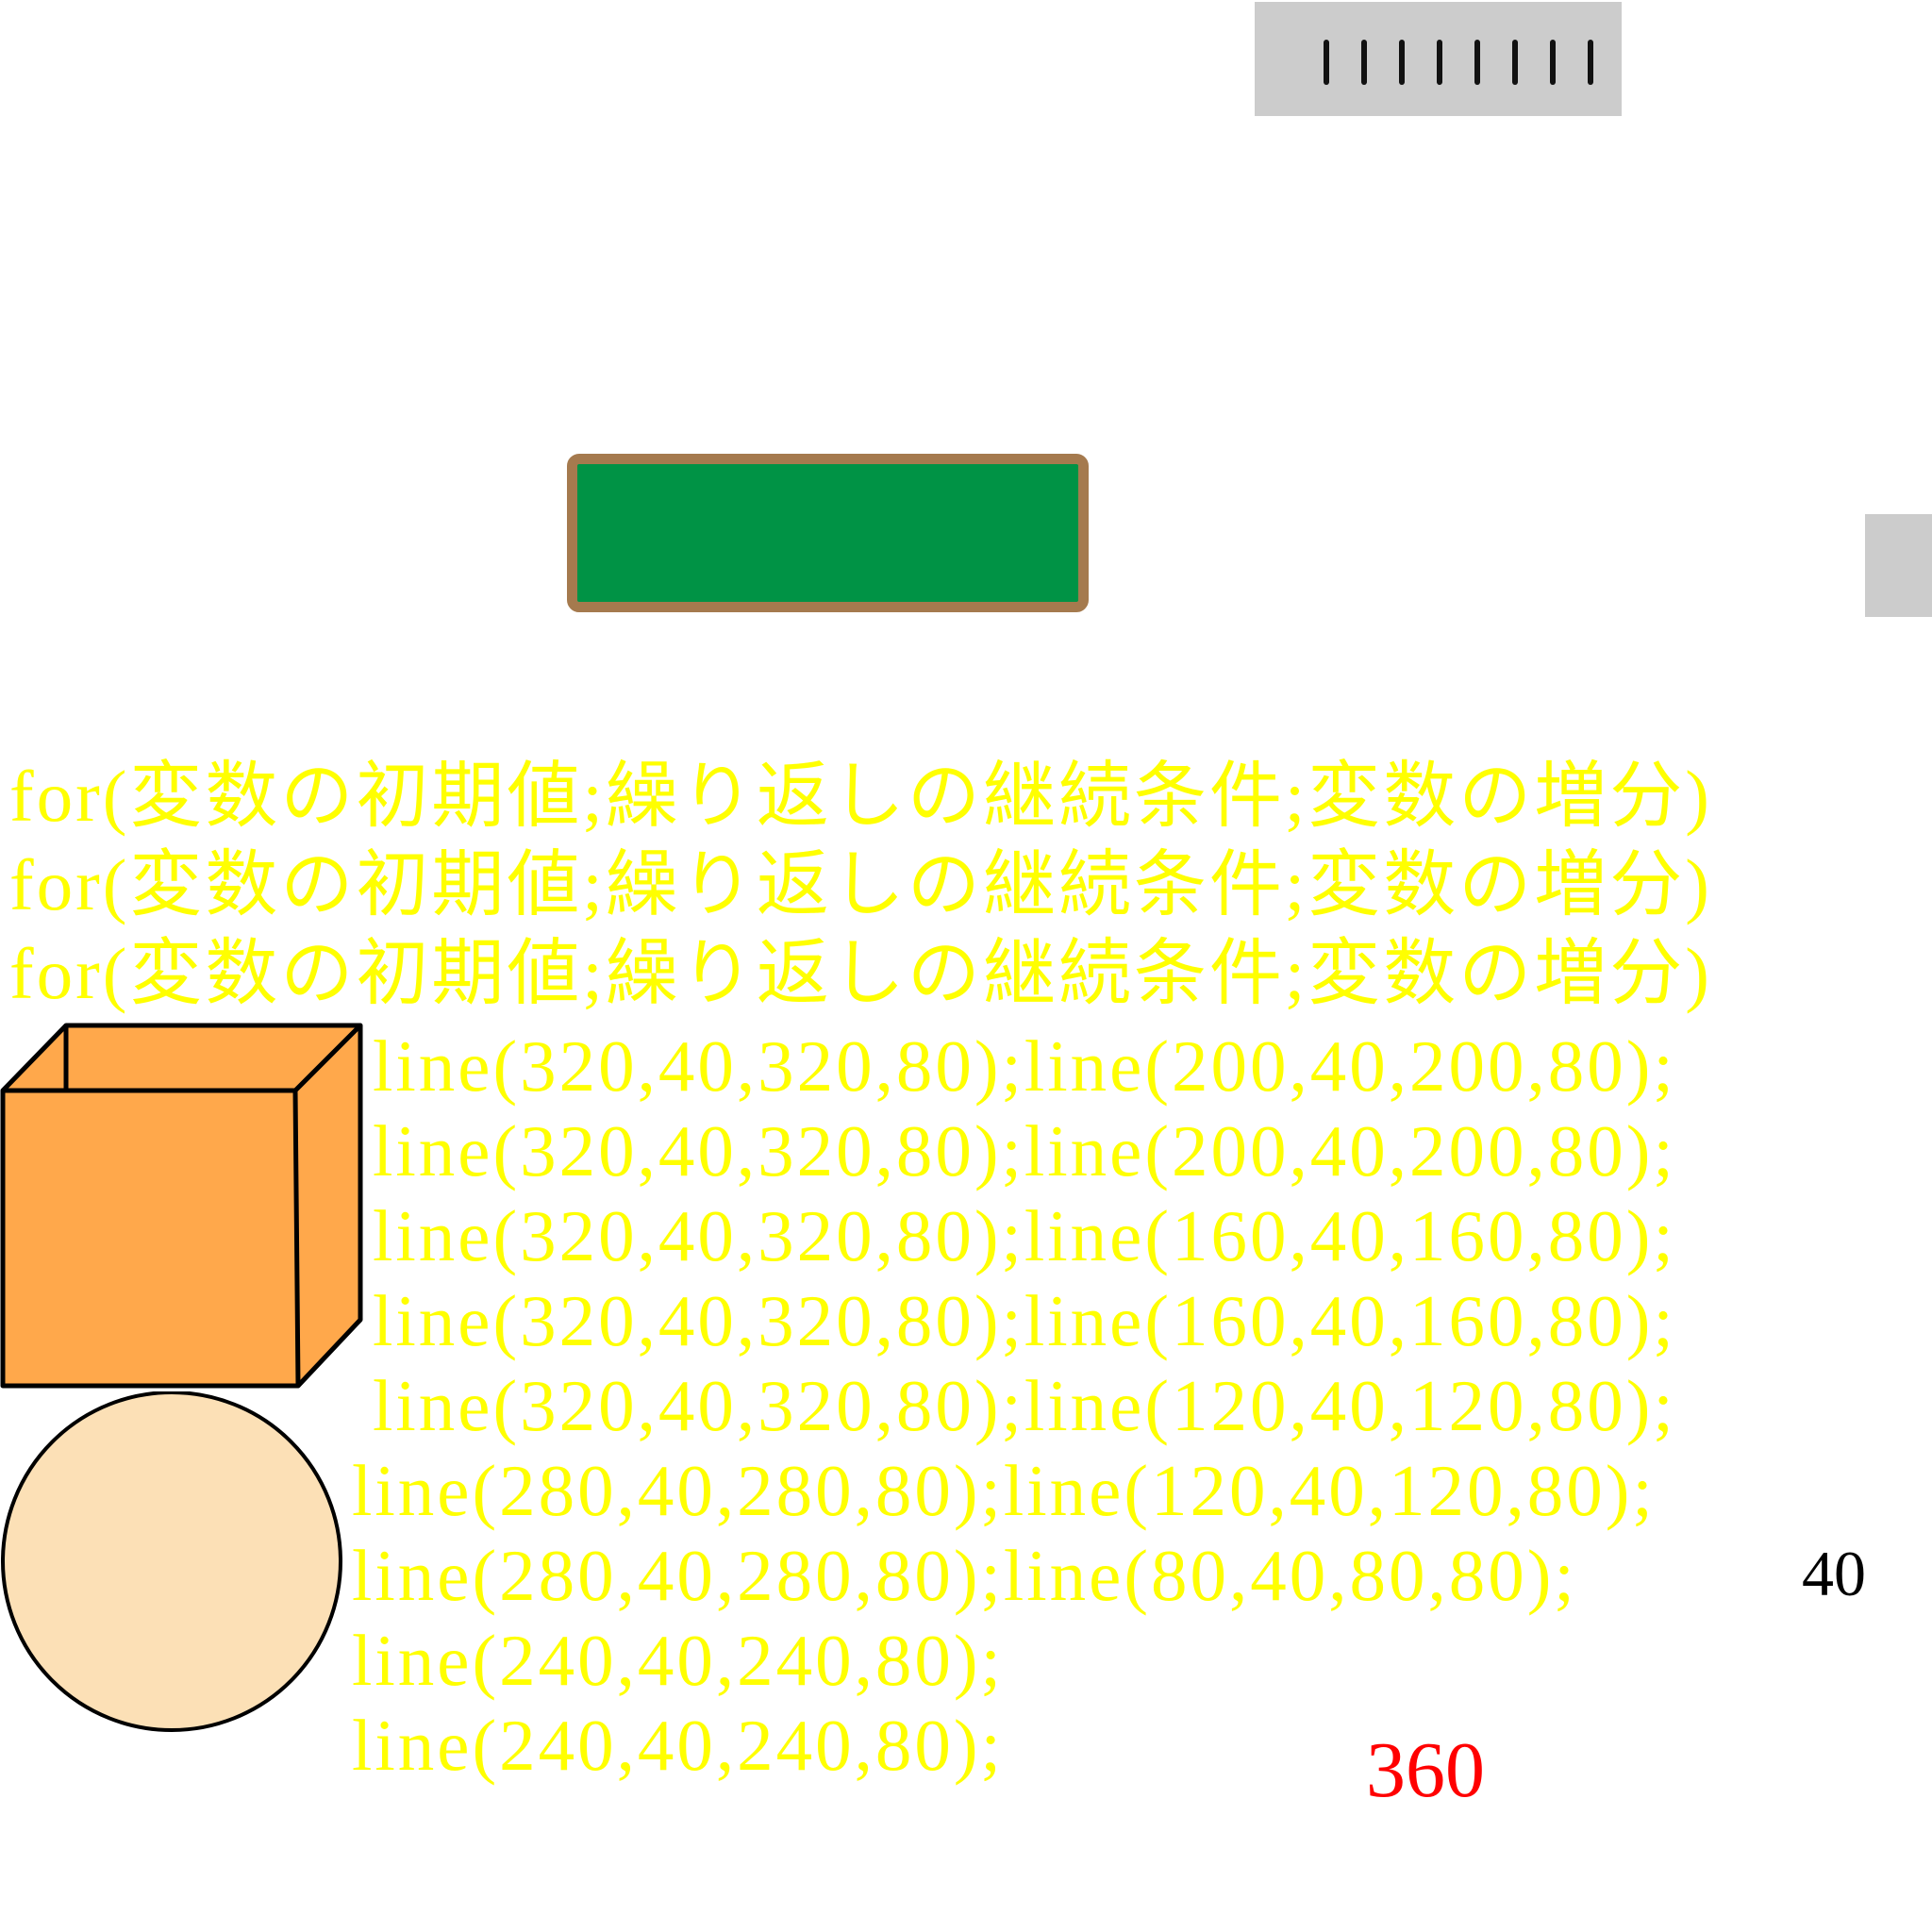  Describe the element at coordinates (964, 1576) in the screenshot. I see `code-line-7: line(280,40,280,80);line(80,40,80,80);` at that location.